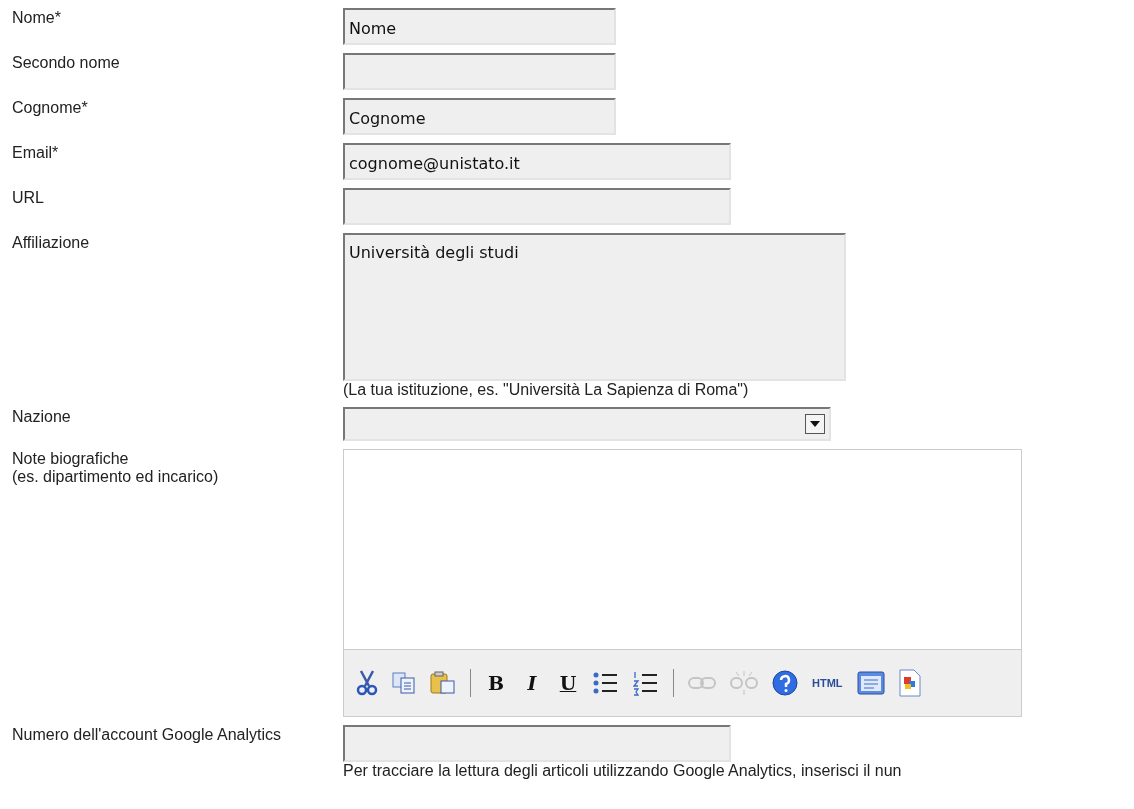 The height and width of the screenshot is (809, 1134). What do you see at coordinates (35, 152) in the screenshot?
I see `field-label: Email*` at bounding box center [35, 152].